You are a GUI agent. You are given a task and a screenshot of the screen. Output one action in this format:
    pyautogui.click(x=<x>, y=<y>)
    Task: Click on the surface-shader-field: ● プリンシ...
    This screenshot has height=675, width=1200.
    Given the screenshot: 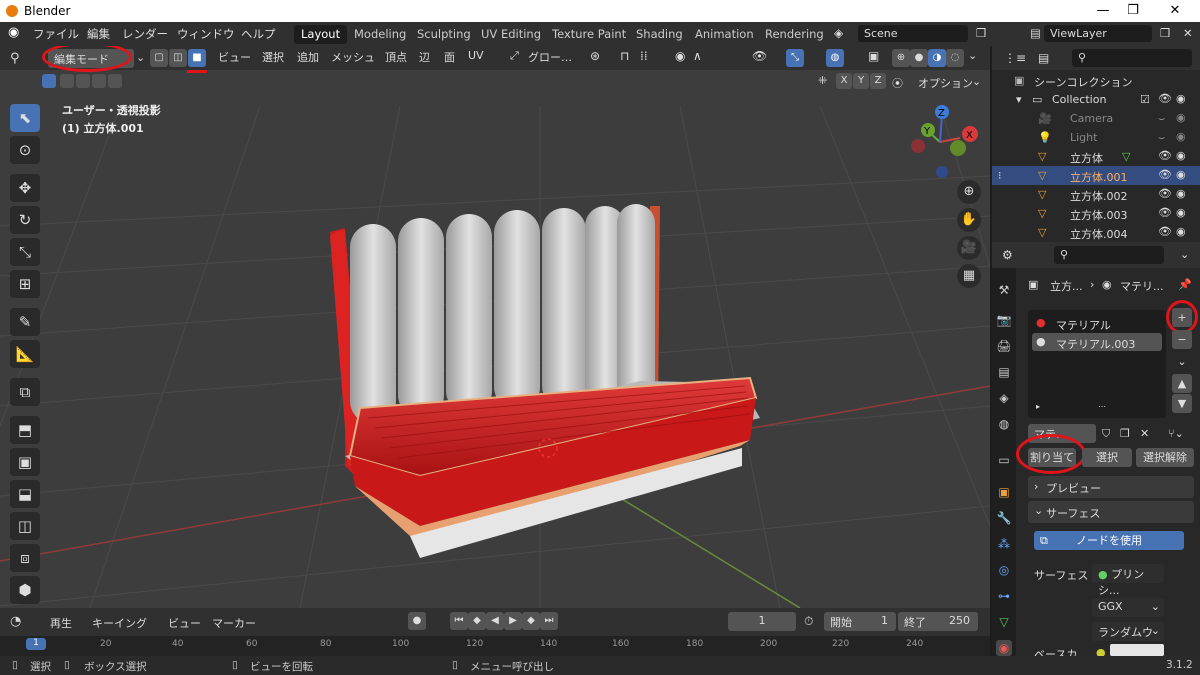 What is the action you would take?
    pyautogui.click(x=1128, y=580)
    